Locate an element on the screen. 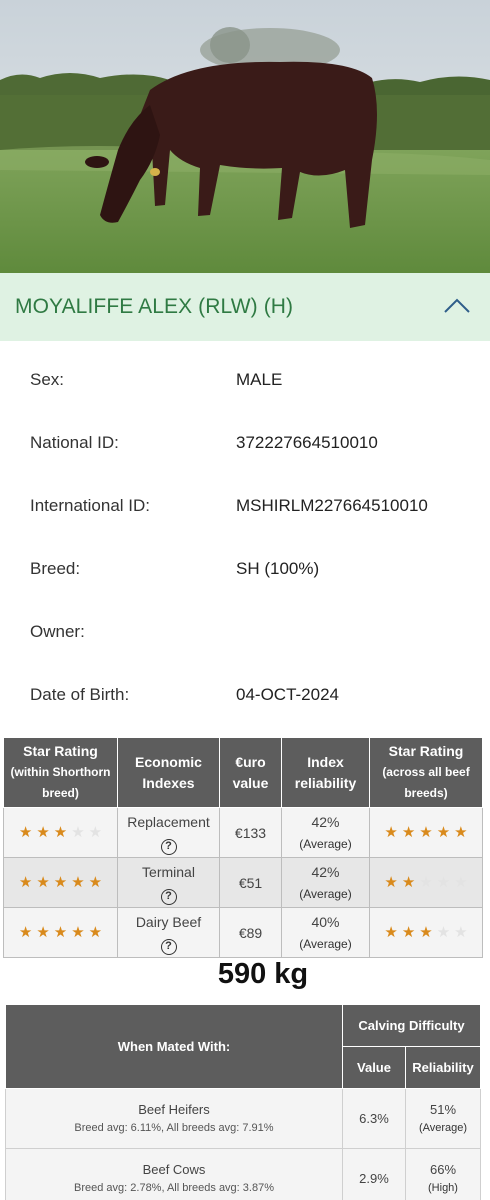  euro-value: €133 is located at coordinates (250, 832).